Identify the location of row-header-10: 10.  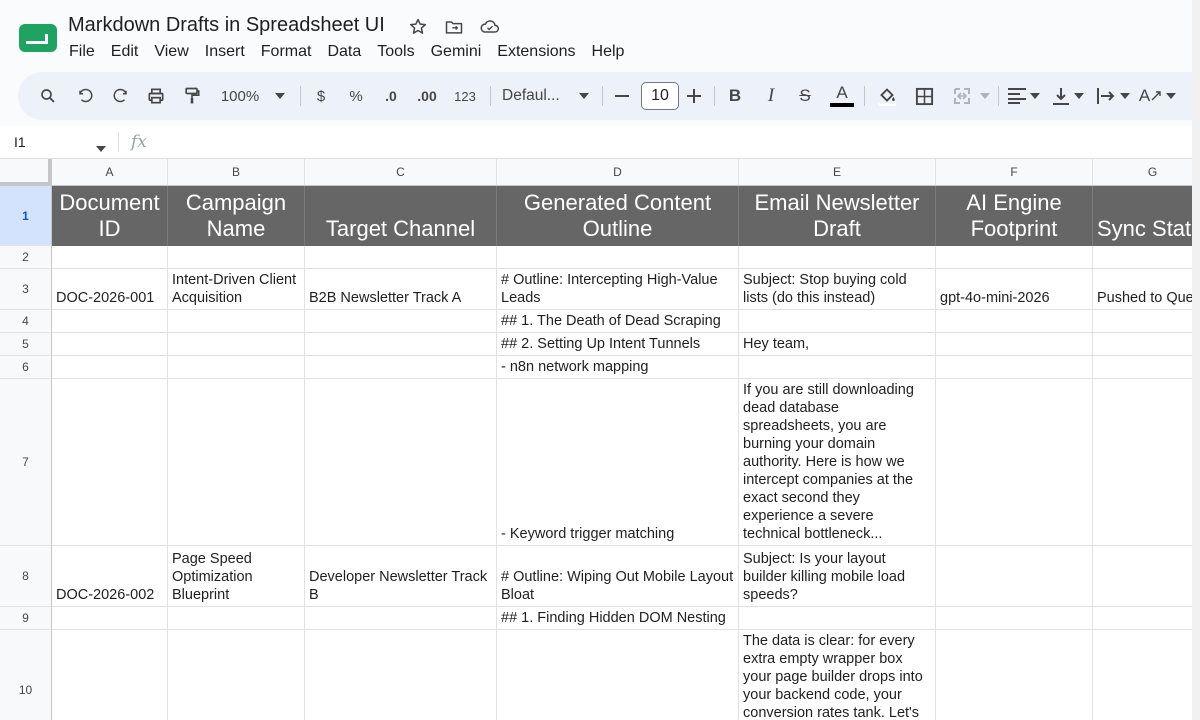
(26, 675).